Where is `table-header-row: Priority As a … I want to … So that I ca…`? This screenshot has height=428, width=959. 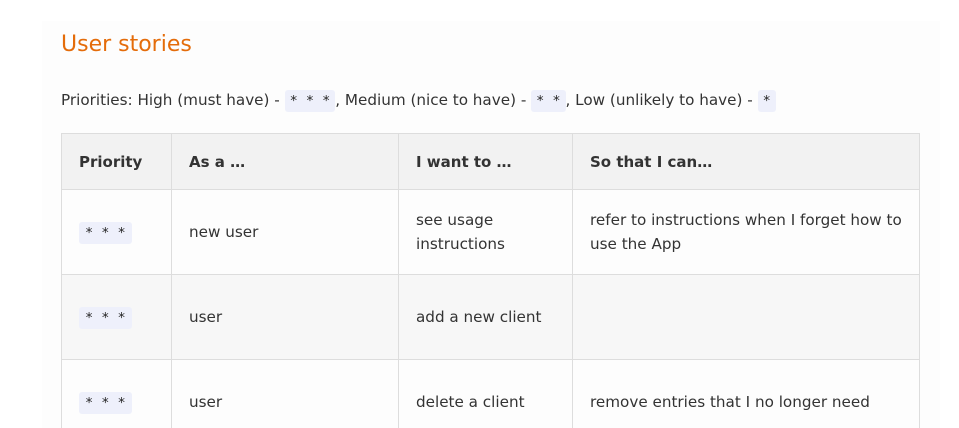 table-header-row: Priority As a … I want to … So that I ca… is located at coordinates (490, 161).